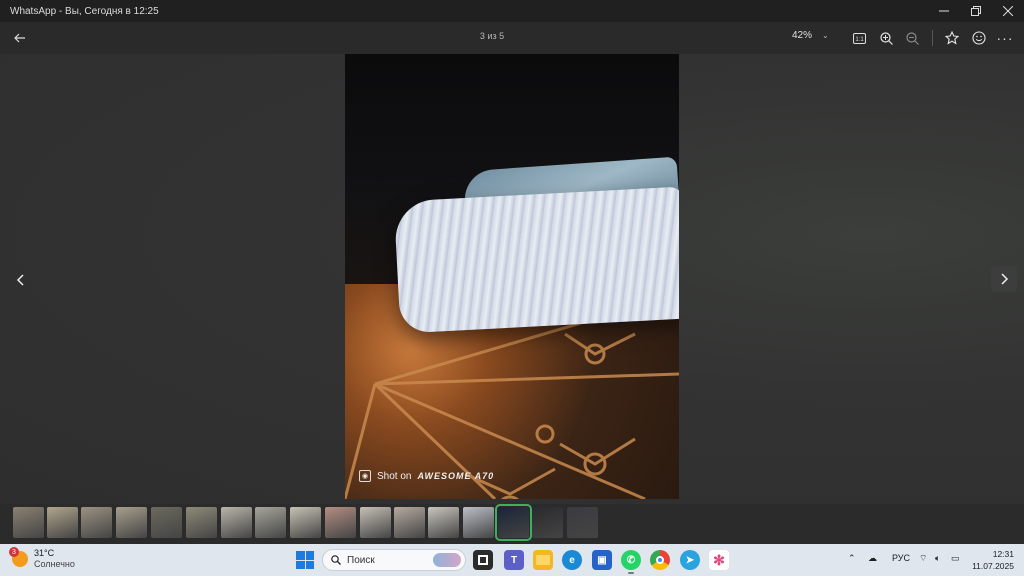 This screenshot has width=1024, height=576. What do you see at coordinates (536, 260) in the screenshot?
I see `photo-pillow` at bounding box center [536, 260].